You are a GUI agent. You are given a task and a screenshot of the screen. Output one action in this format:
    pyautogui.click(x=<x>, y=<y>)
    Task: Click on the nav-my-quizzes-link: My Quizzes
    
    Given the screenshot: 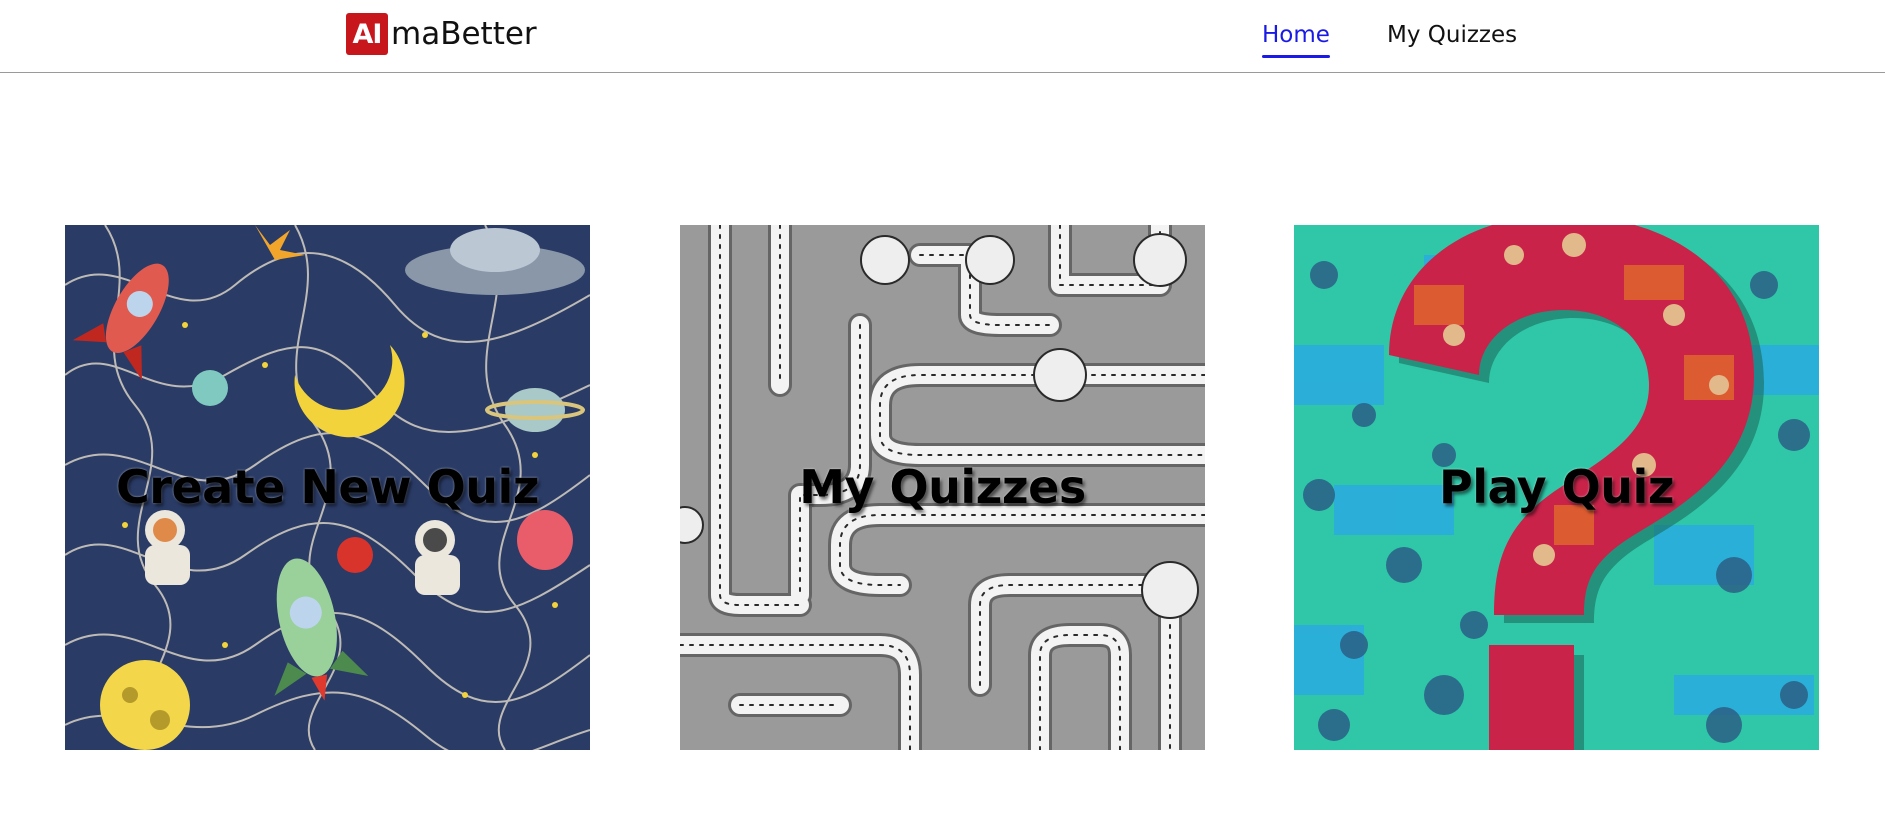 What is the action you would take?
    pyautogui.click(x=1452, y=35)
    